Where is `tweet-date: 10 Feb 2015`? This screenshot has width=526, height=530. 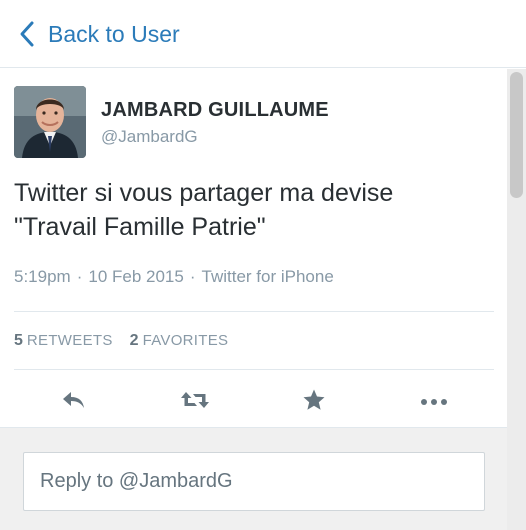
tweet-date: 10 Feb 2015 is located at coordinates (135, 276).